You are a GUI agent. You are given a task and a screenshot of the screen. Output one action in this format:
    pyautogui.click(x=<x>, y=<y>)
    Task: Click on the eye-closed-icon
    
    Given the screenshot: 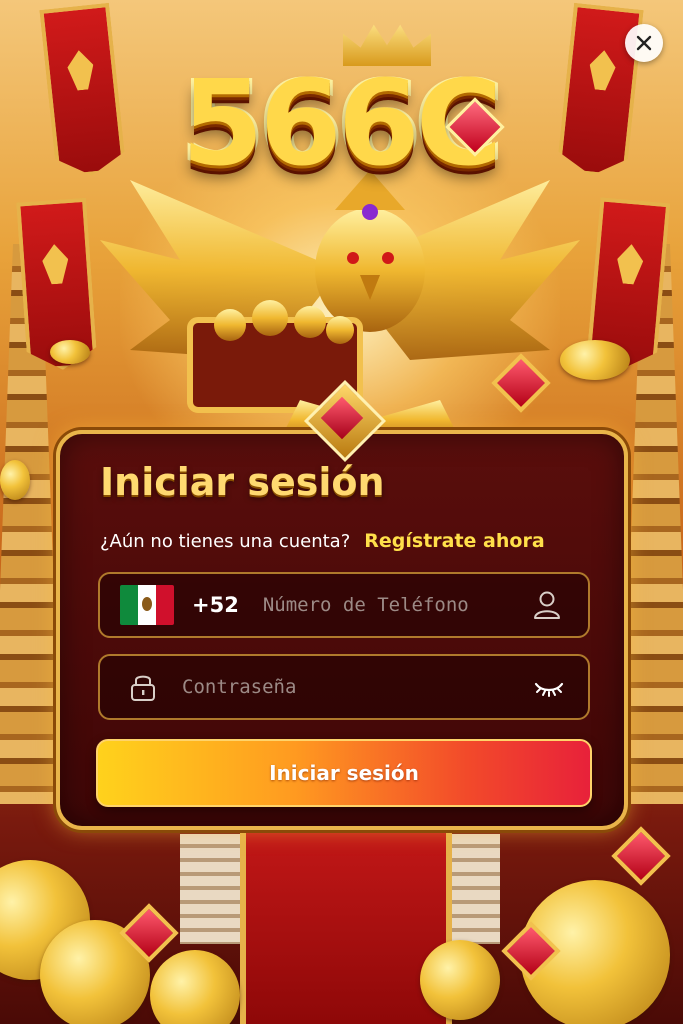 What is the action you would take?
    pyautogui.click(x=549, y=687)
    